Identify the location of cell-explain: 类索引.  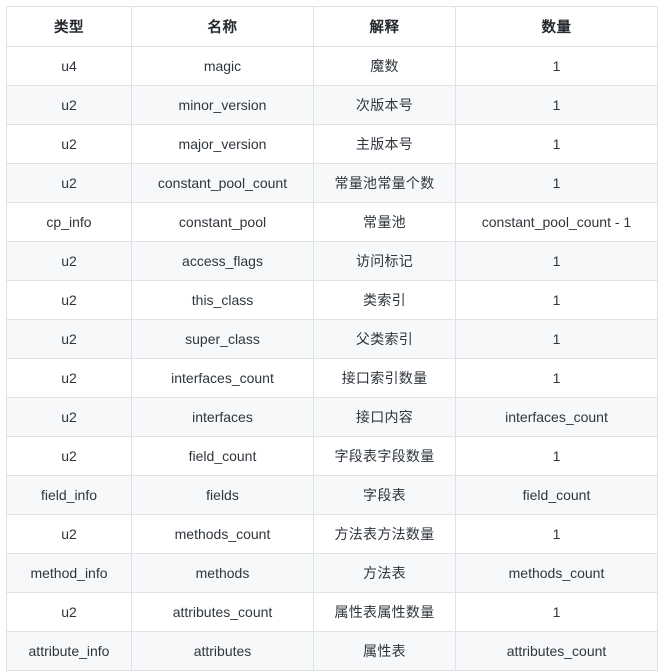
(384, 300).